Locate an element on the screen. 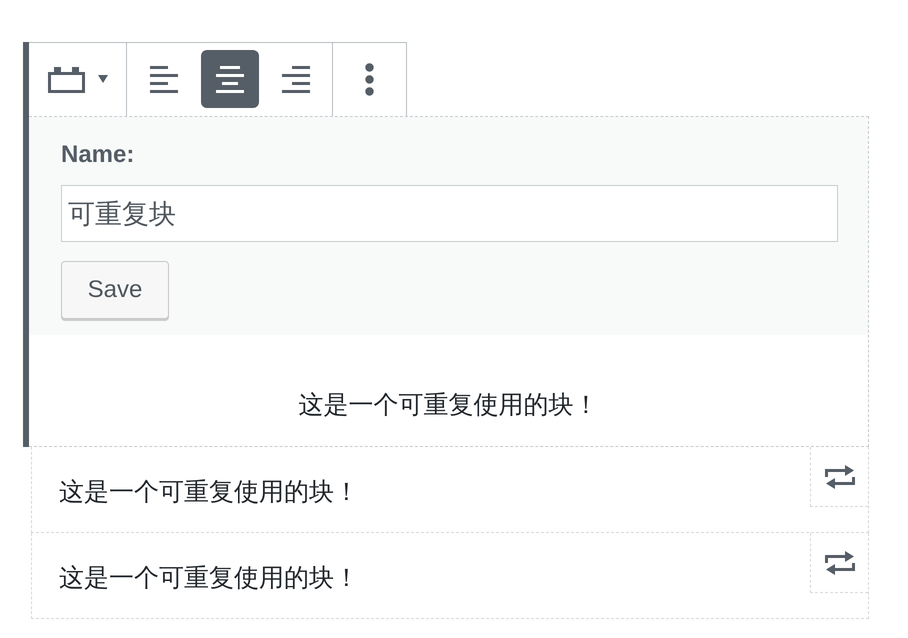 This screenshot has width=908, height=638. align-left-icon is located at coordinates (164, 79).